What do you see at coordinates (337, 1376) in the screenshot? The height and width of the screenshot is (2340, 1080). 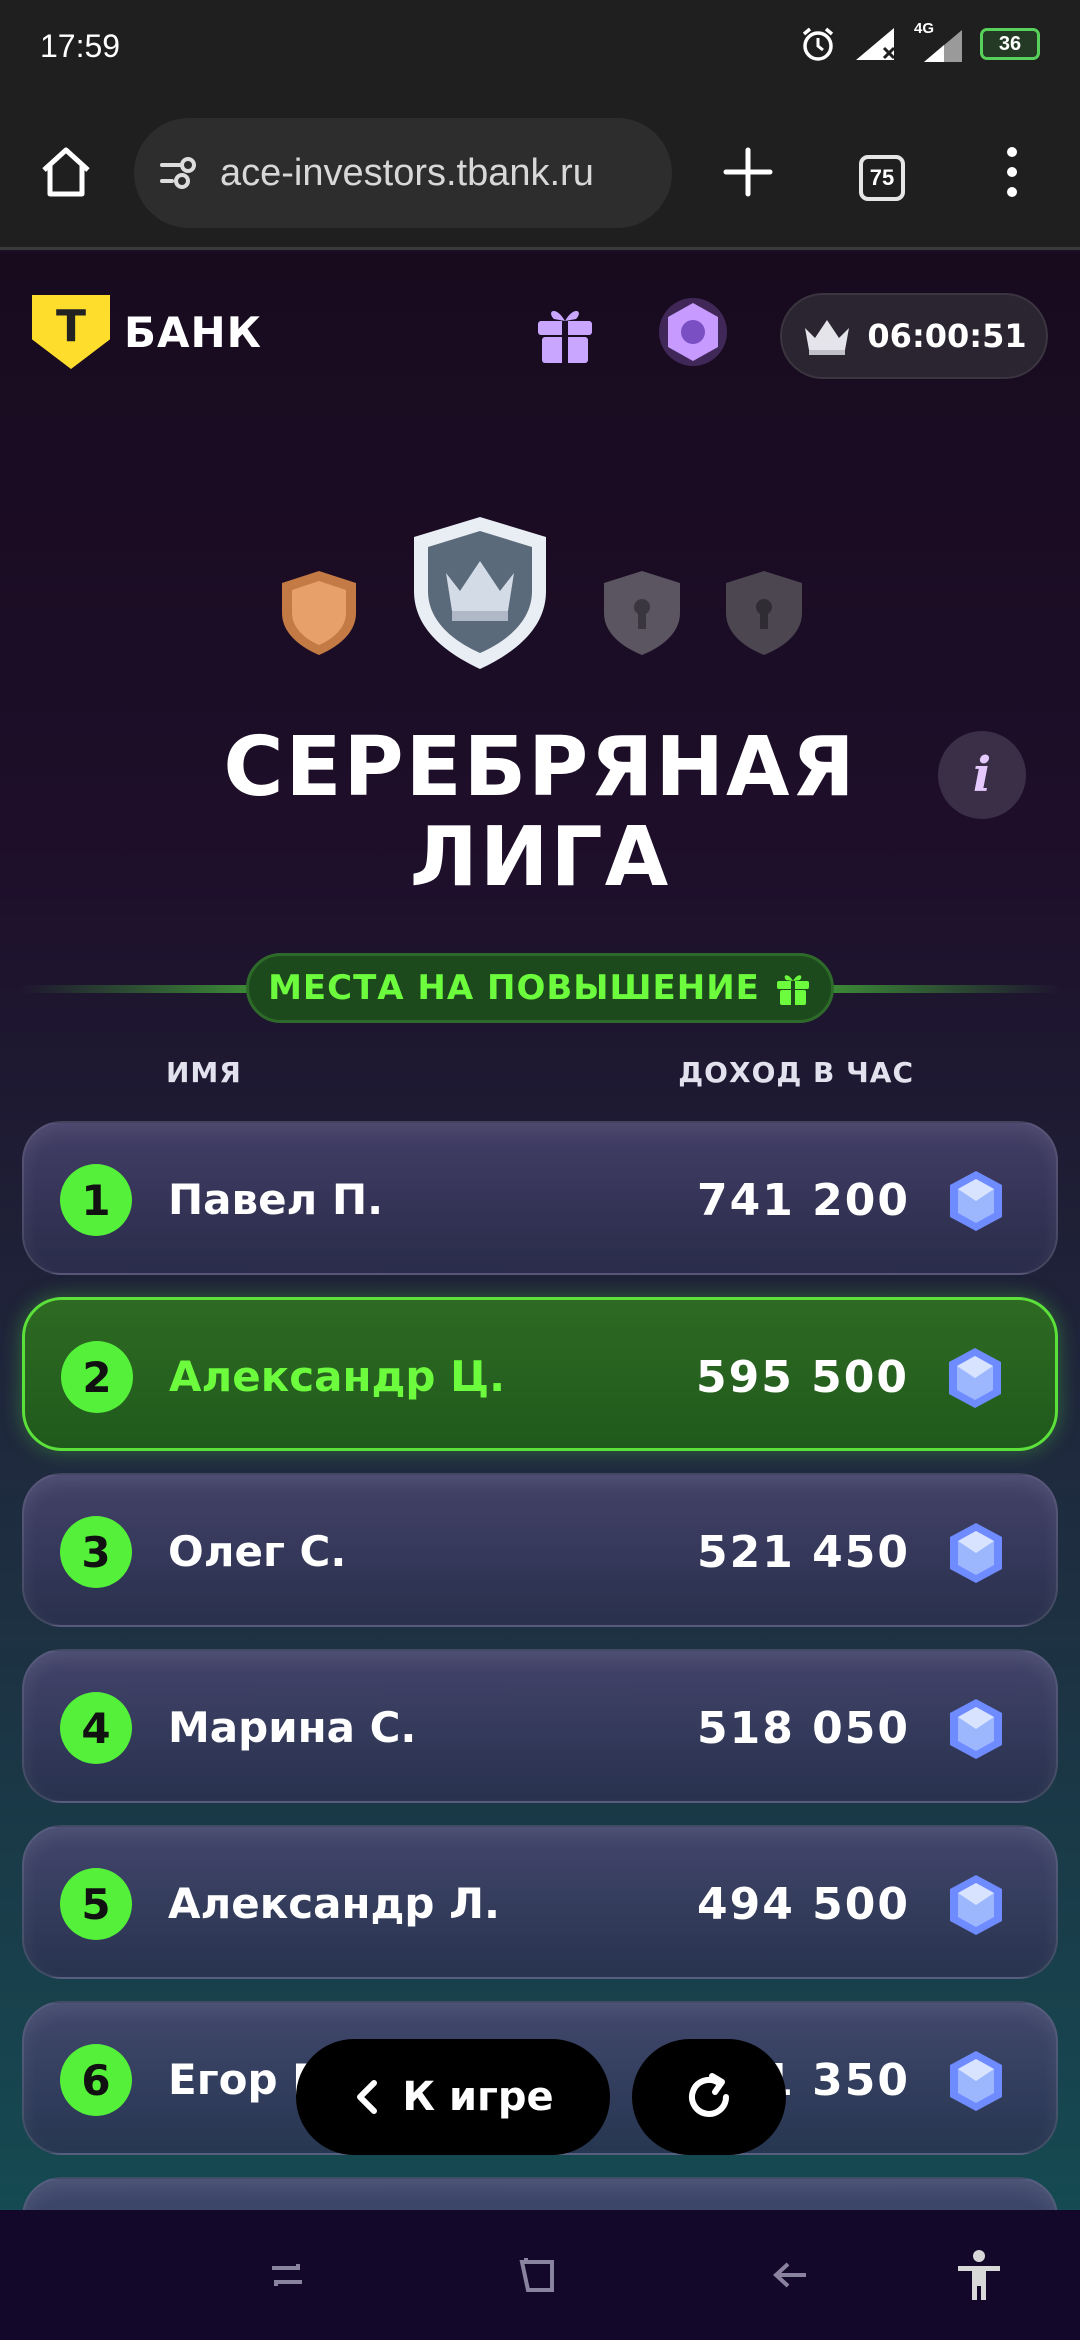 I see `player-name: Александр Ц.` at bounding box center [337, 1376].